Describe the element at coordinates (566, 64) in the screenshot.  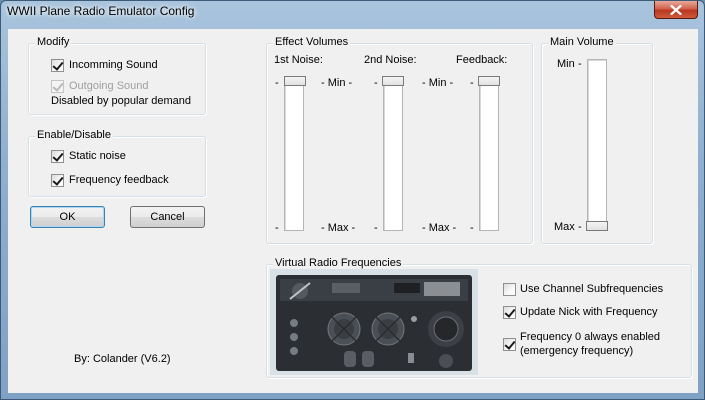
I see `main-volume-min-label: Min` at that location.